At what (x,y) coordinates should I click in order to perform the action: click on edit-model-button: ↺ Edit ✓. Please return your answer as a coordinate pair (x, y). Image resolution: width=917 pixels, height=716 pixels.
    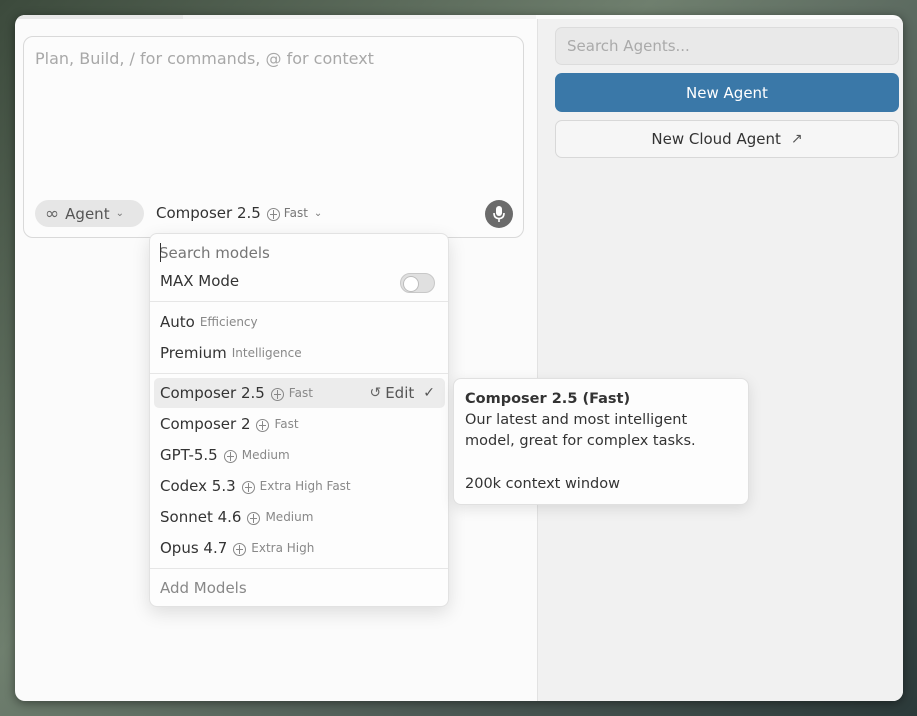
    Looking at the image, I should click on (402, 393).